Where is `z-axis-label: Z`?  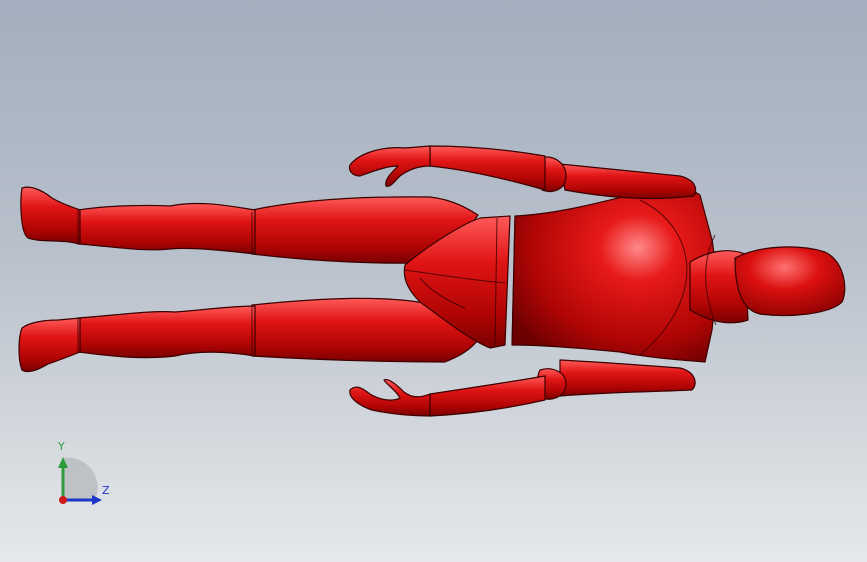 z-axis-label: Z is located at coordinates (106, 490).